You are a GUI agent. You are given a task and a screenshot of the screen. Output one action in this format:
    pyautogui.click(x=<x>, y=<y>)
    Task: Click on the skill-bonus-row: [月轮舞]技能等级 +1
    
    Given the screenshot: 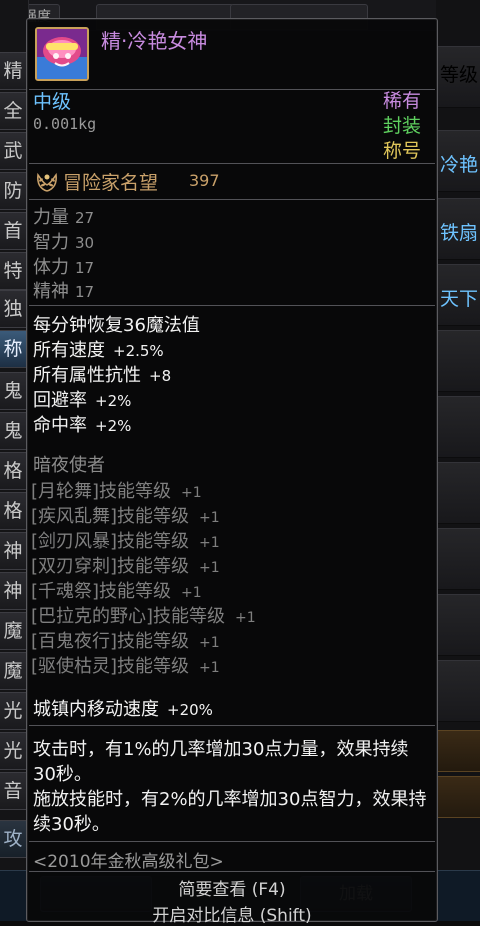 What is the action you would take?
    pyautogui.click(x=116, y=490)
    